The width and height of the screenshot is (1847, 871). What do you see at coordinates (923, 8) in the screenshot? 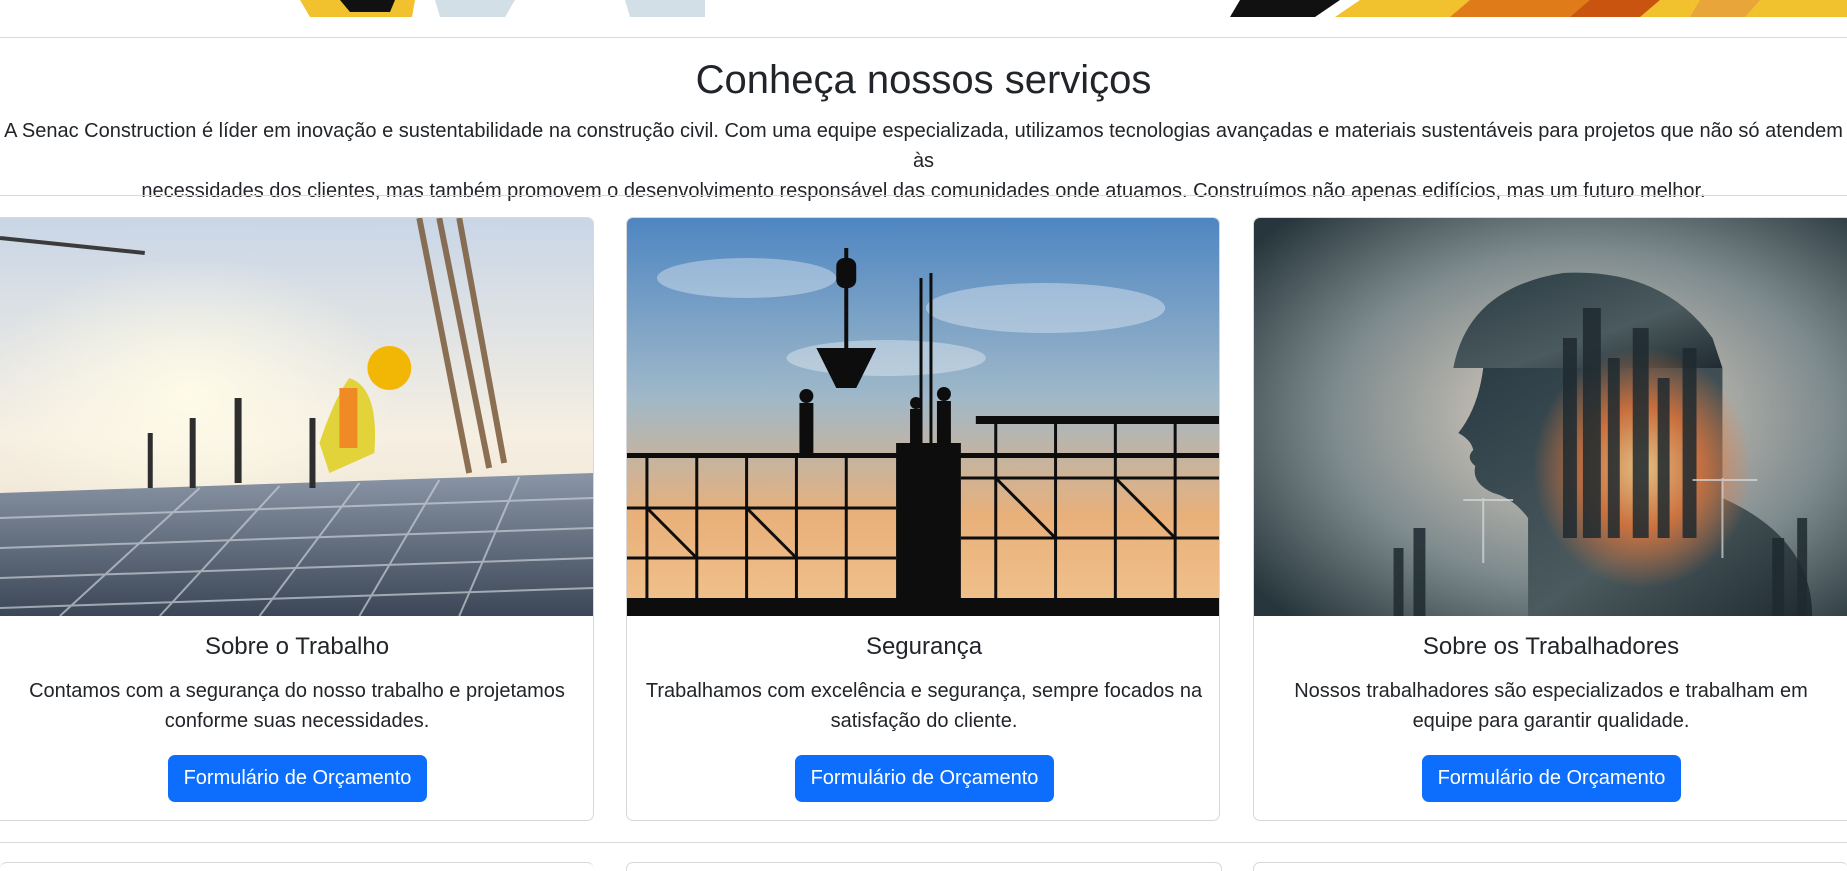
I see `top-banner-image` at bounding box center [923, 8].